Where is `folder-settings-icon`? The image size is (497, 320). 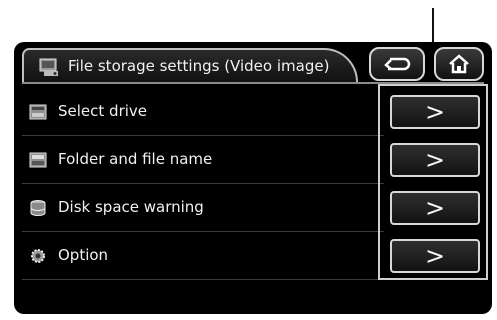
folder-settings-icon is located at coordinates (48, 67).